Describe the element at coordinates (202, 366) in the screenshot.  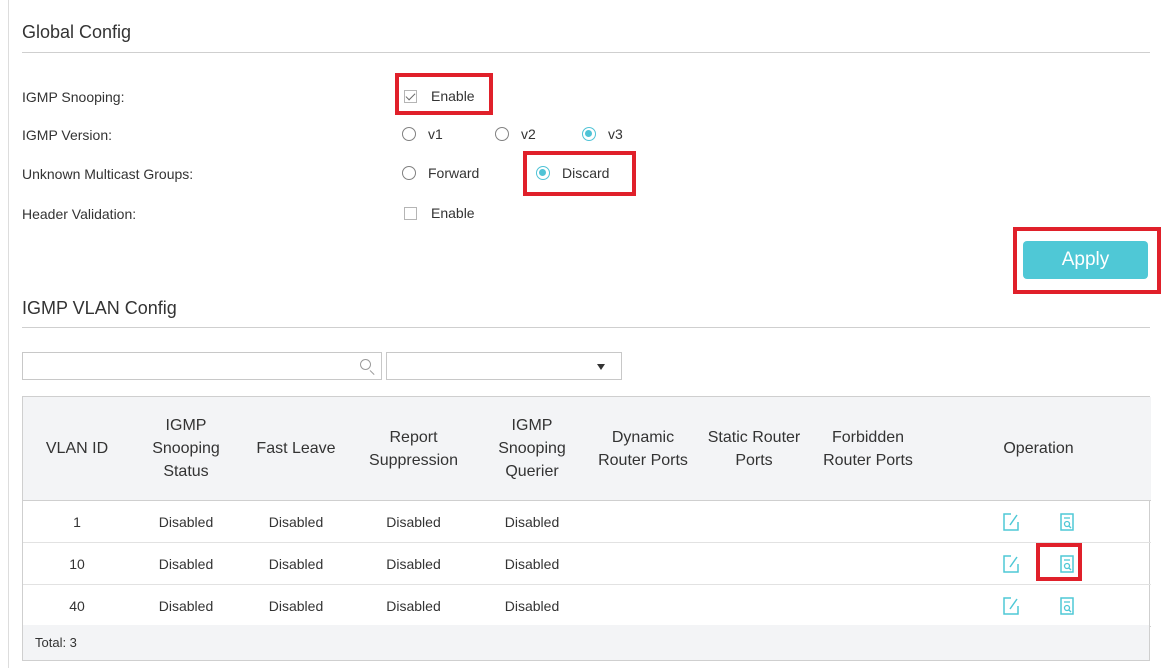
I see `search-input` at that location.